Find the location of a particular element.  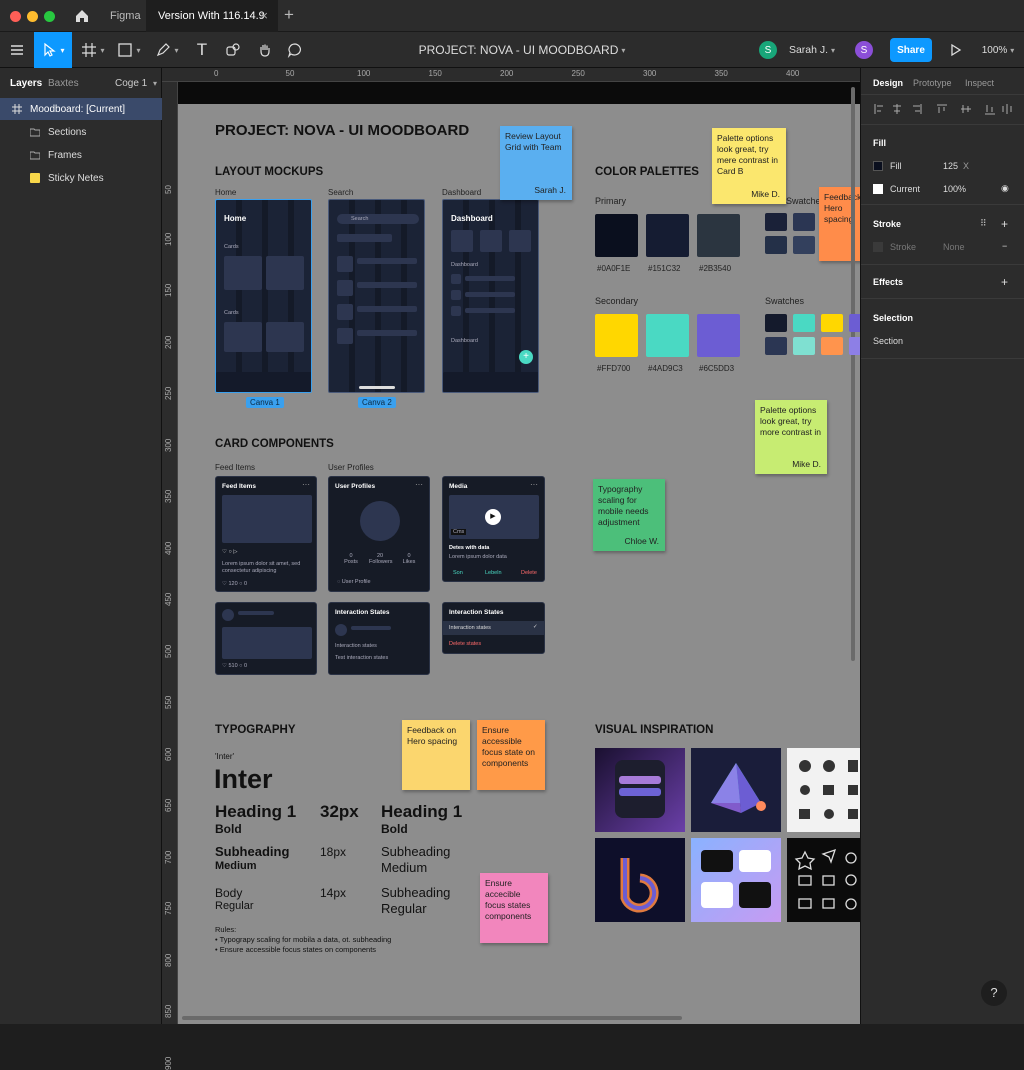

collaborator-avatar: S is located at coordinates (864, 50).